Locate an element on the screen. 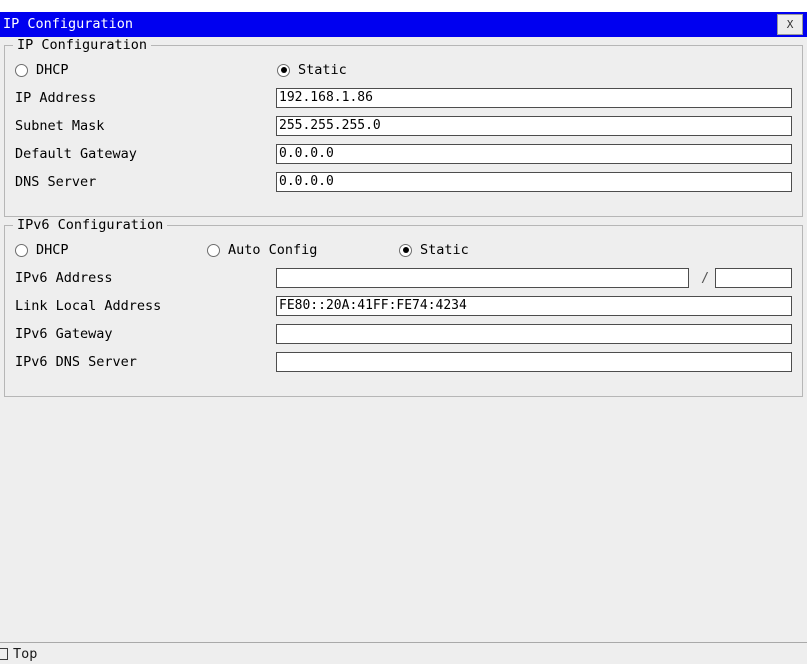 Image resolution: width=807 pixels, height=664 pixels. ipv6-address-input is located at coordinates (482, 278).